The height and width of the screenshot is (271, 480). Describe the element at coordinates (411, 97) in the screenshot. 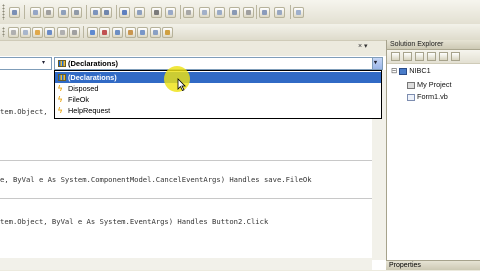

I see `form-icon` at that location.